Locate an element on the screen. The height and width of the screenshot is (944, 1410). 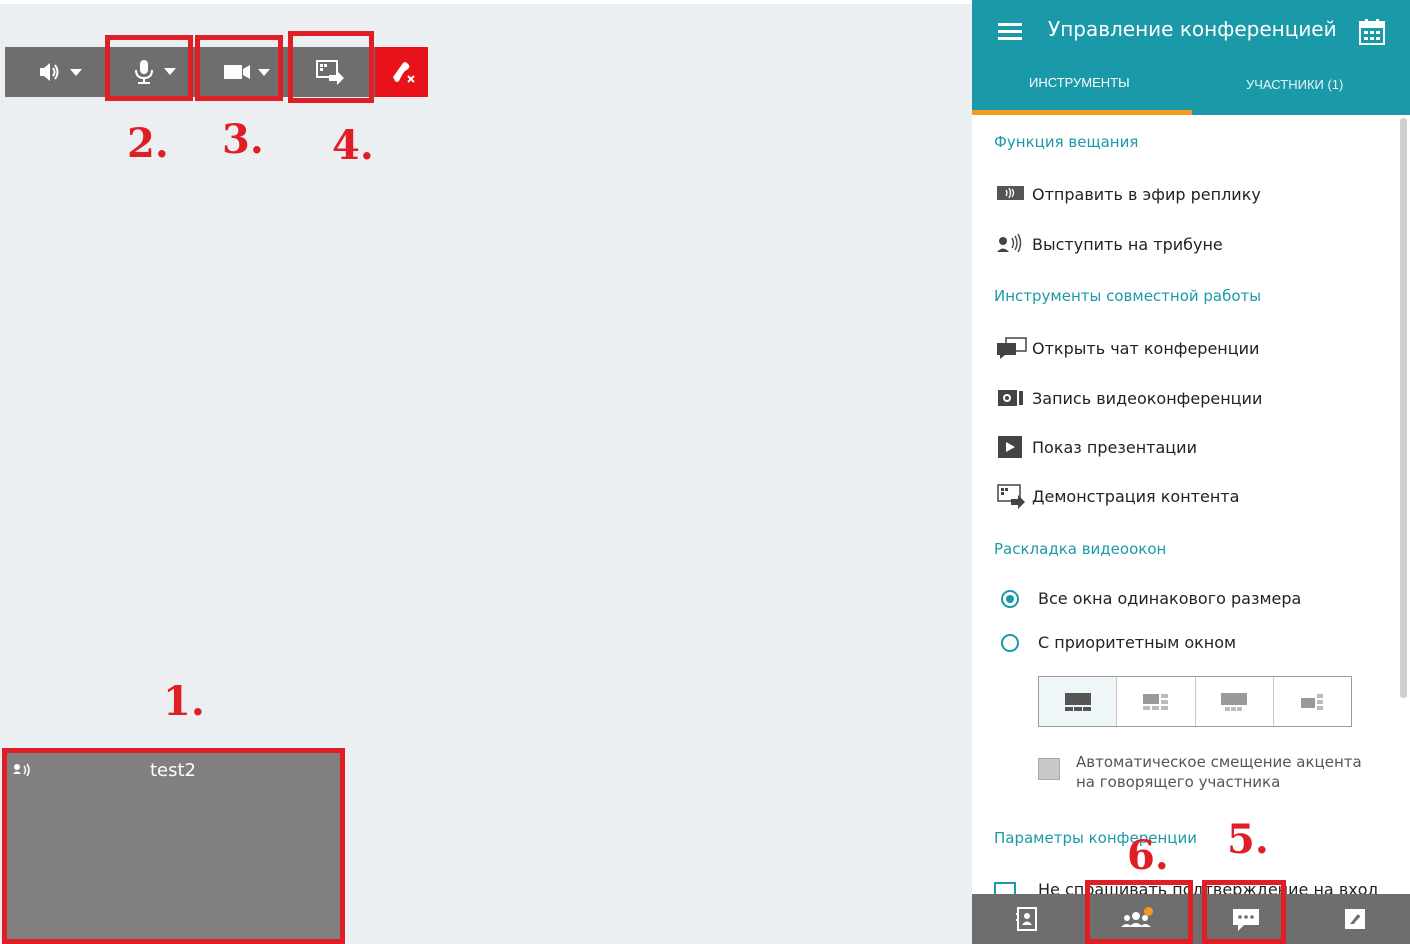
call-button is located at coordinates (1355, 919).